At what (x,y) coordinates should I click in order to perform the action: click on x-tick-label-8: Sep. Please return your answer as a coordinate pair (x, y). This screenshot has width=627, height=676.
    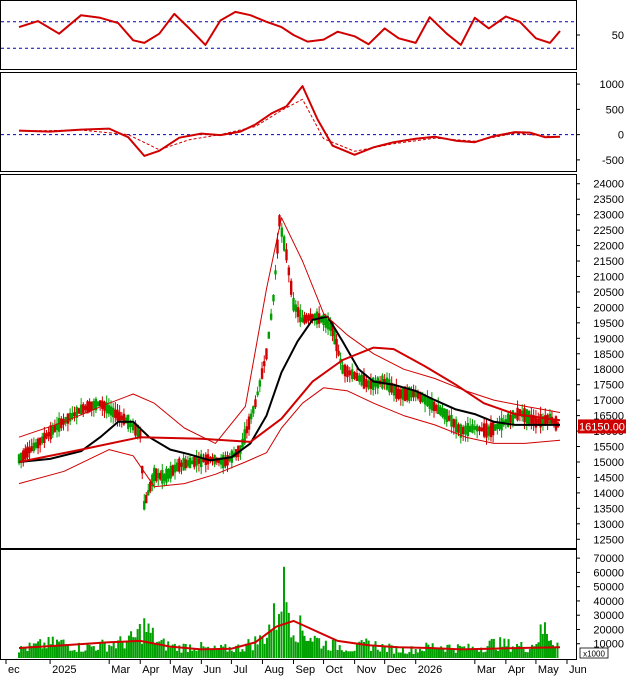
    Looking at the image, I should click on (306, 670).